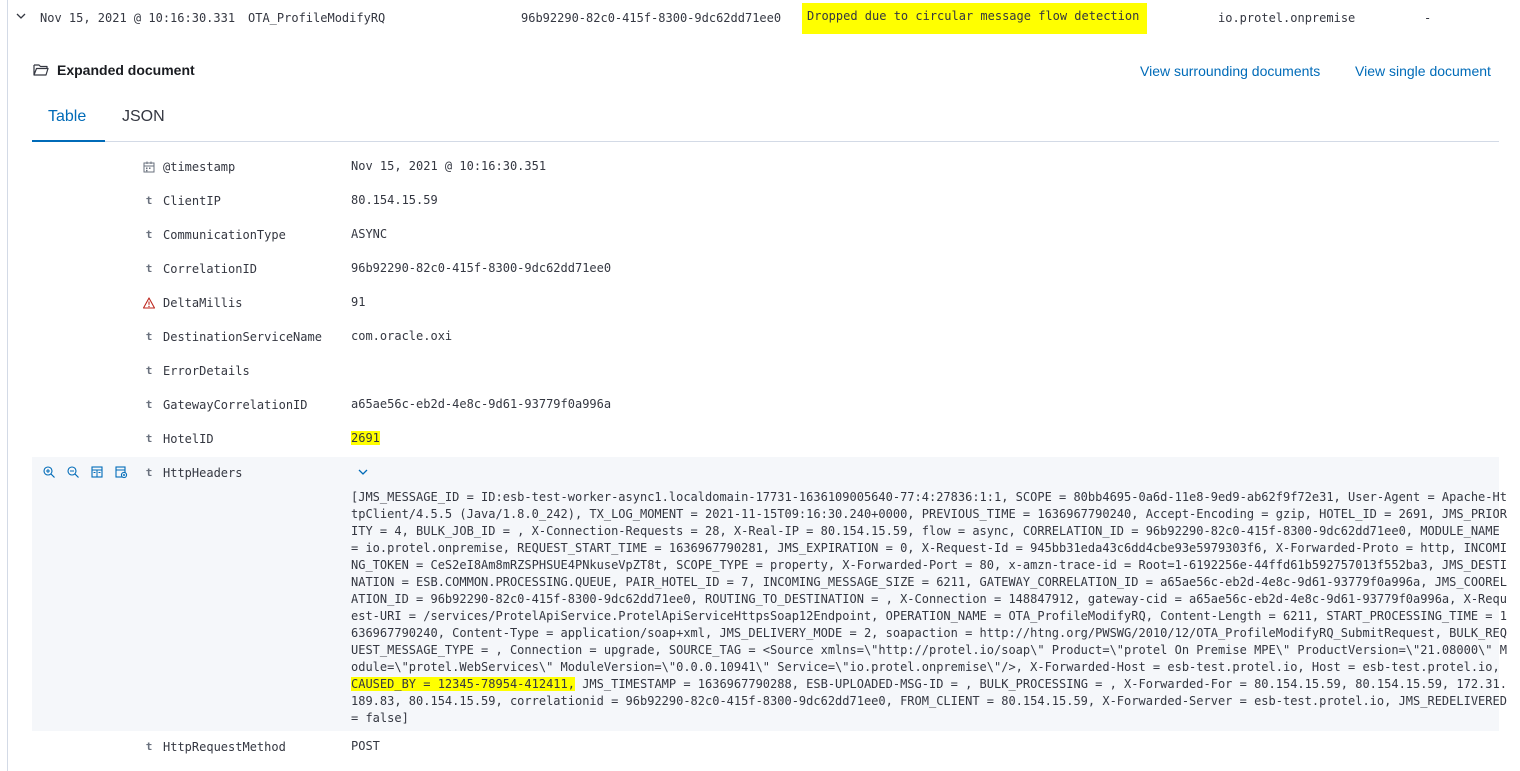 Image resolution: width=1520 pixels, height=771 pixels. What do you see at coordinates (365, 438) in the screenshot?
I see `field-value-highlighted: 2691` at bounding box center [365, 438].